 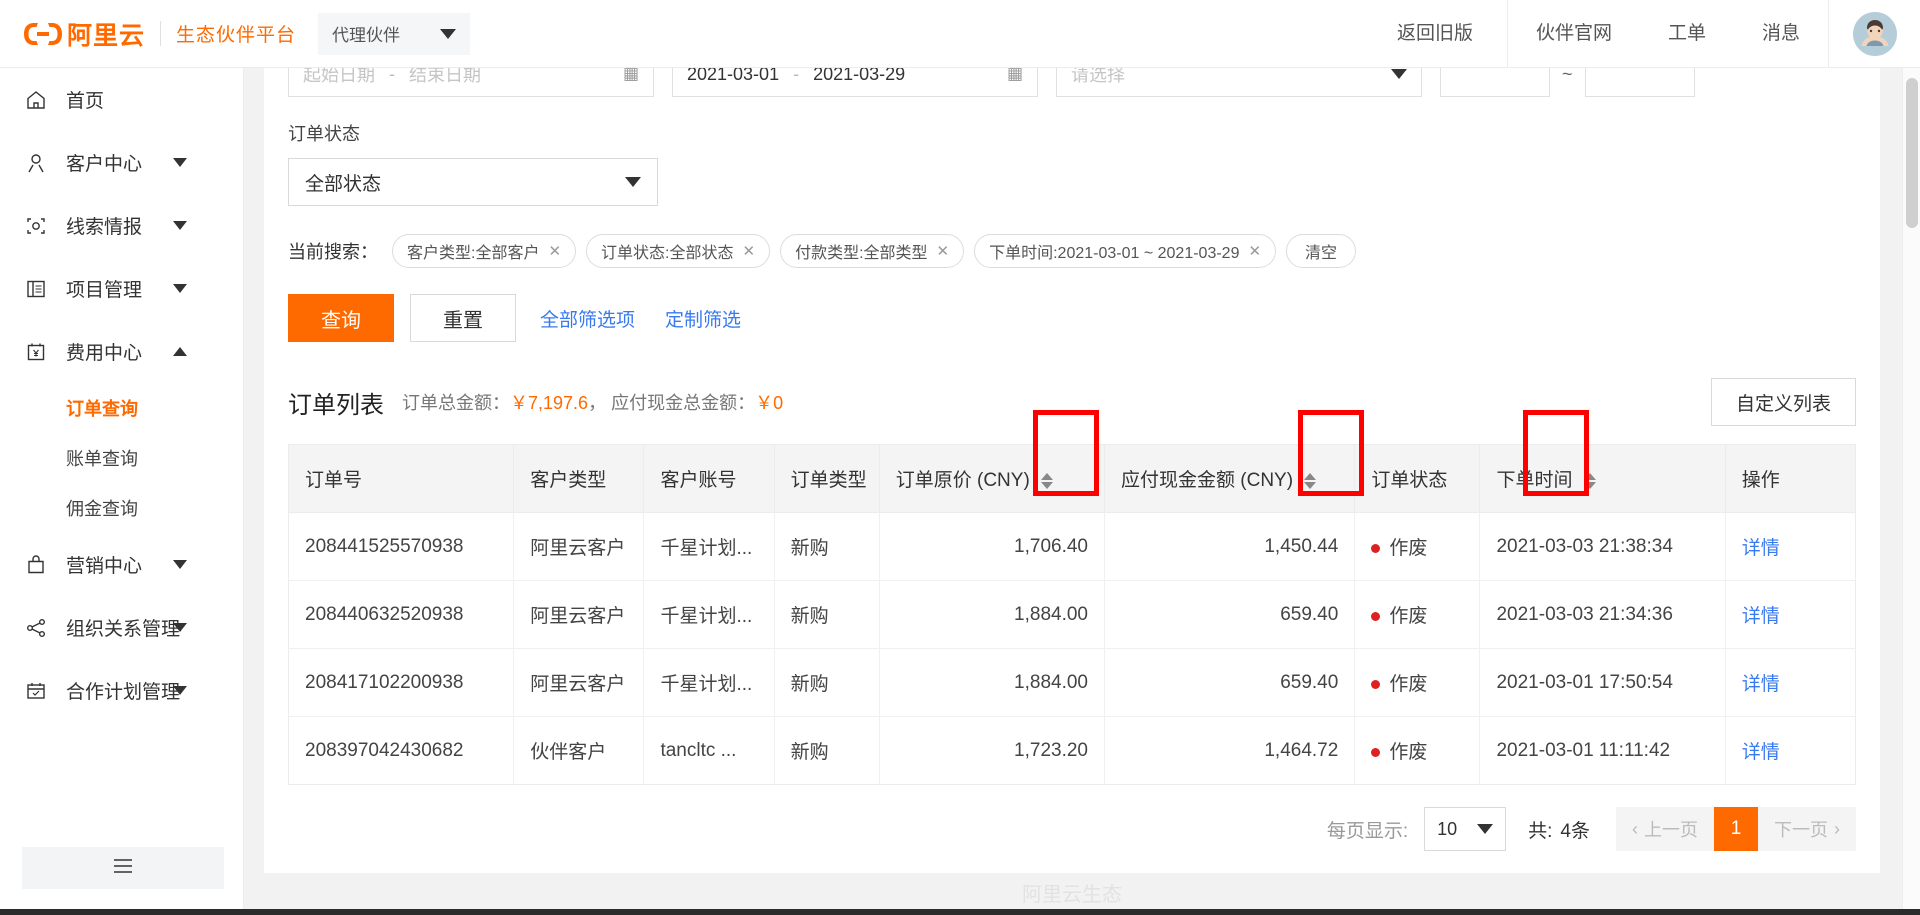 I want to click on customize-list-button: 自定义列表, so click(x=1783, y=402).